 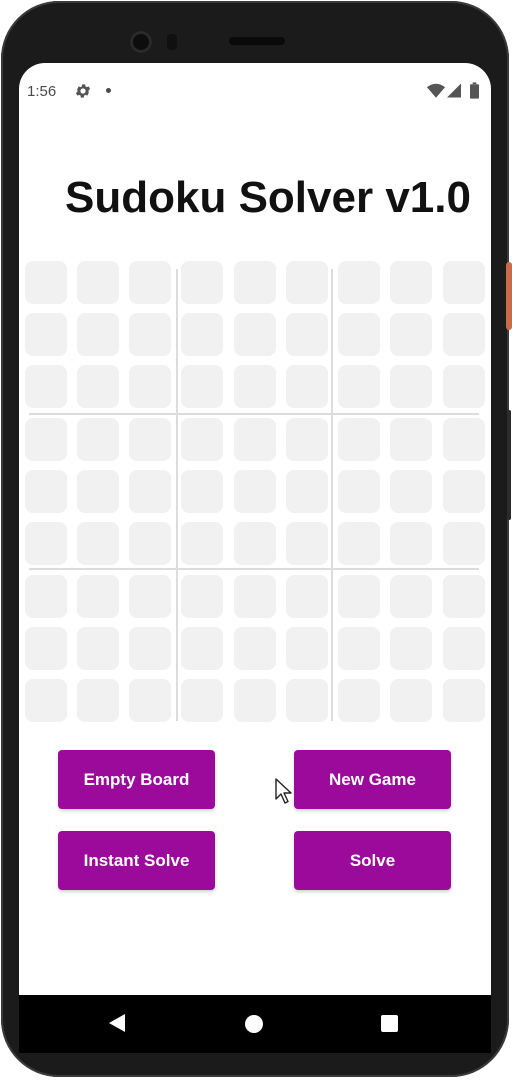 What do you see at coordinates (509, 465) in the screenshot?
I see `volume-button` at bounding box center [509, 465].